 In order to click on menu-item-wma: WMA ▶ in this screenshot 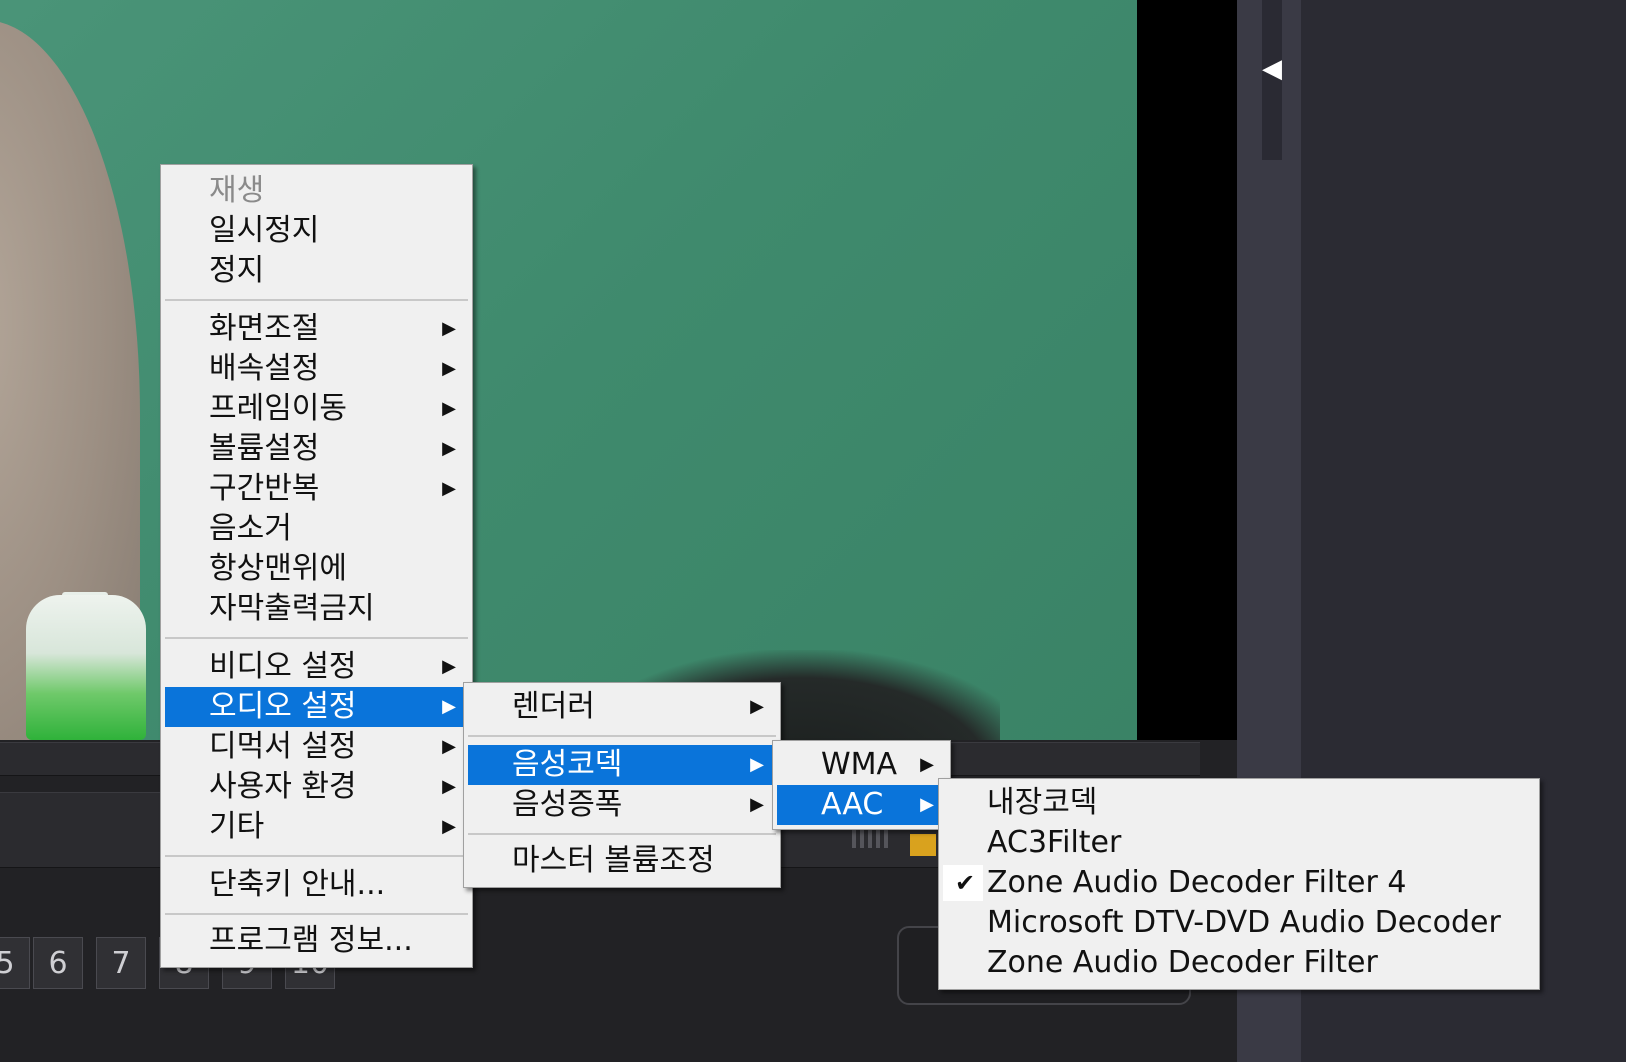, I will do `click(861, 765)`.